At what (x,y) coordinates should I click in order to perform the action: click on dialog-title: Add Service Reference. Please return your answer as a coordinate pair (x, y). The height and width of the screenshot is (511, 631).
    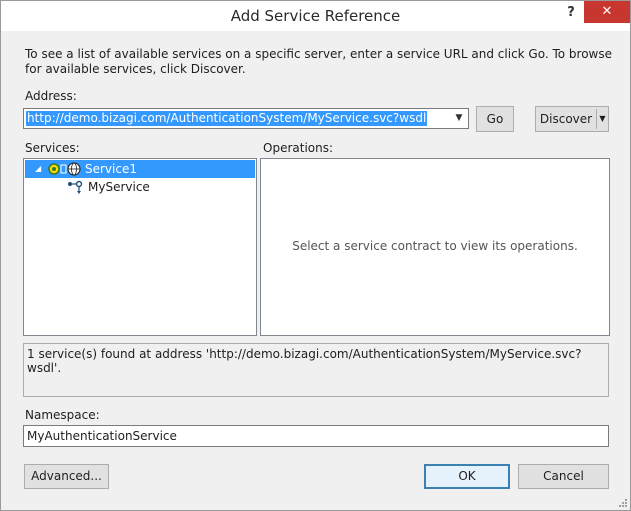
    Looking at the image, I should click on (315, 16).